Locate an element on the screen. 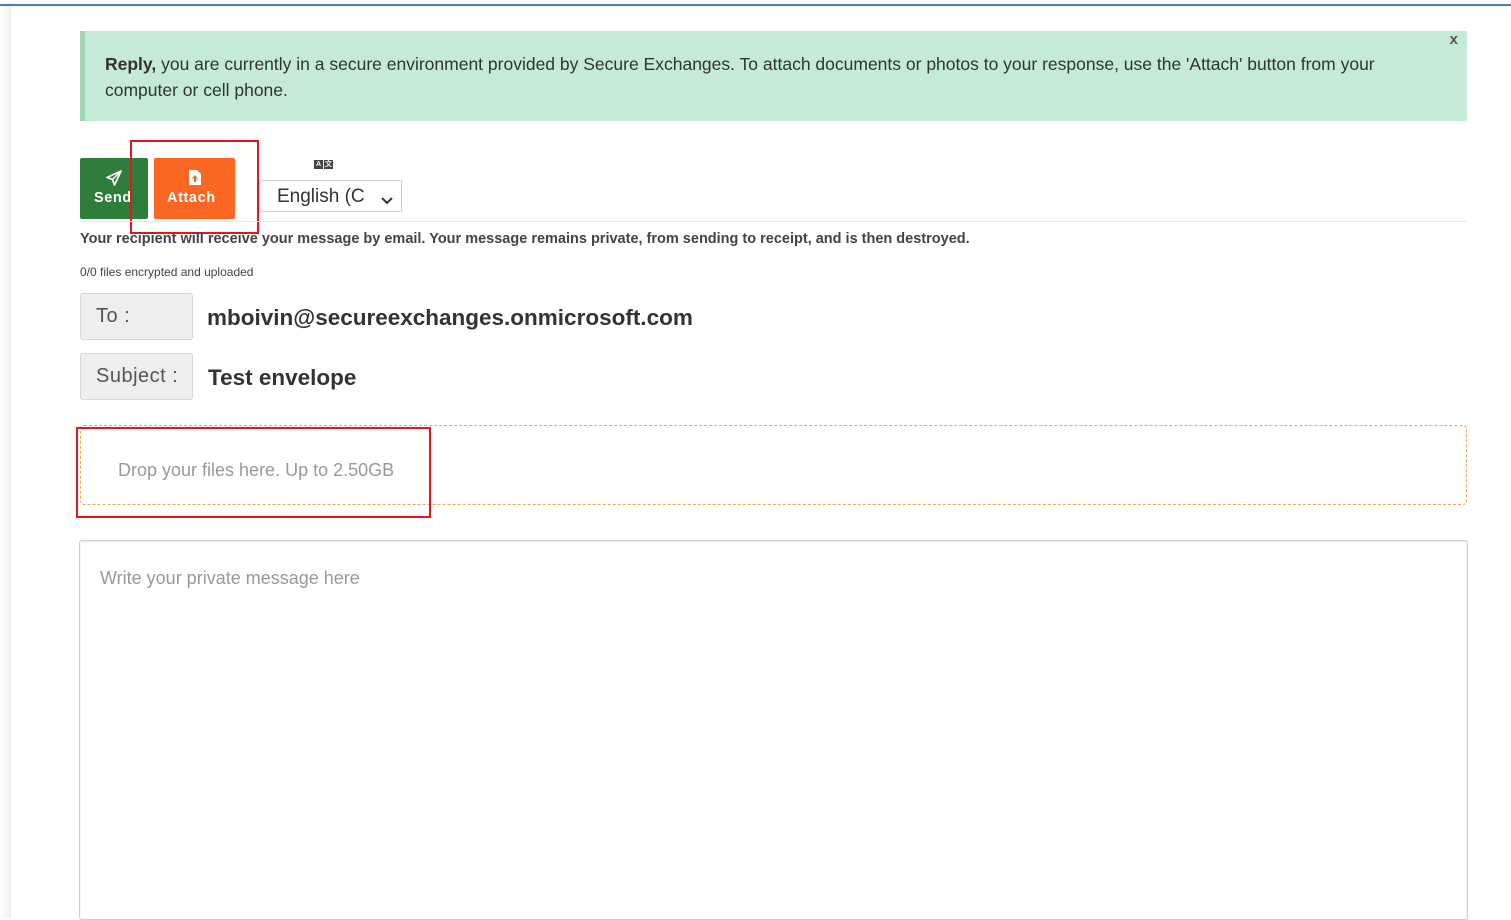 The width and height of the screenshot is (1511, 920). to-value: mboivin@secureexchanges.onmicrosoft.com is located at coordinates (450, 317).